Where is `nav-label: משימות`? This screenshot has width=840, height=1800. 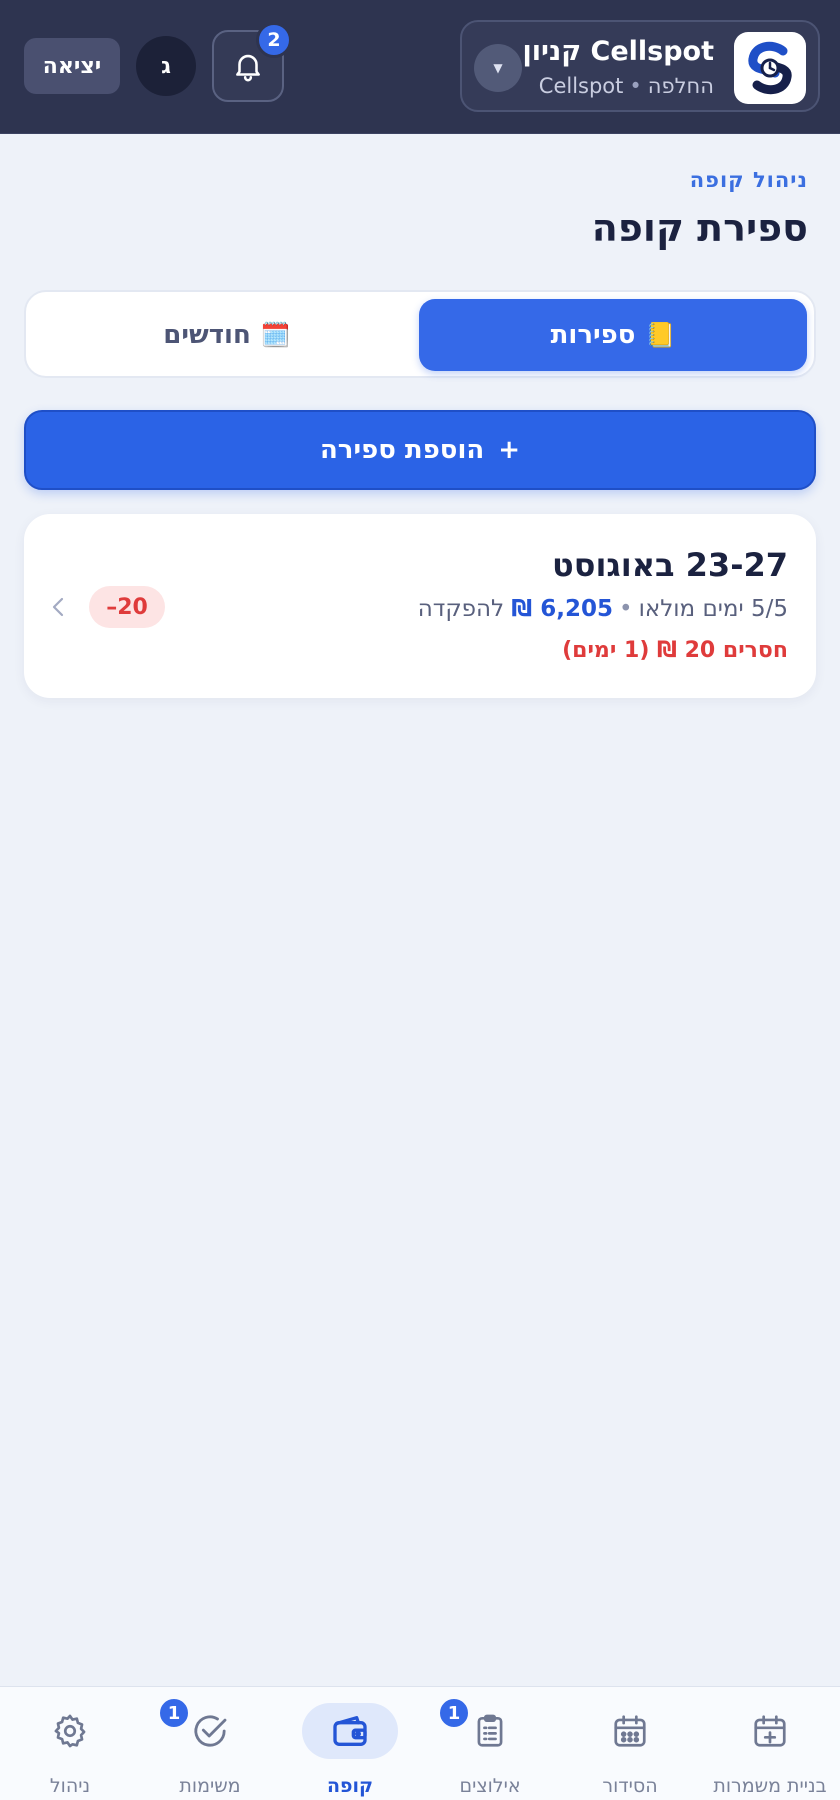 nav-label: משימות is located at coordinates (210, 1786).